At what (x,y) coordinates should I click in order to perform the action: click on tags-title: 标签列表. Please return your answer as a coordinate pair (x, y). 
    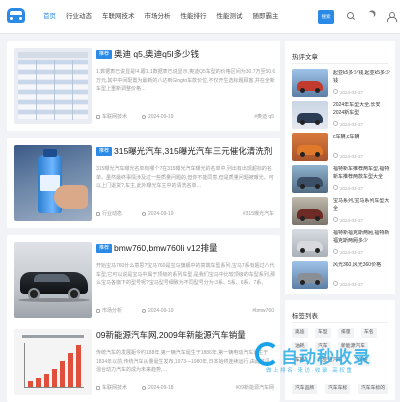
    Looking at the image, I should click on (305, 316).